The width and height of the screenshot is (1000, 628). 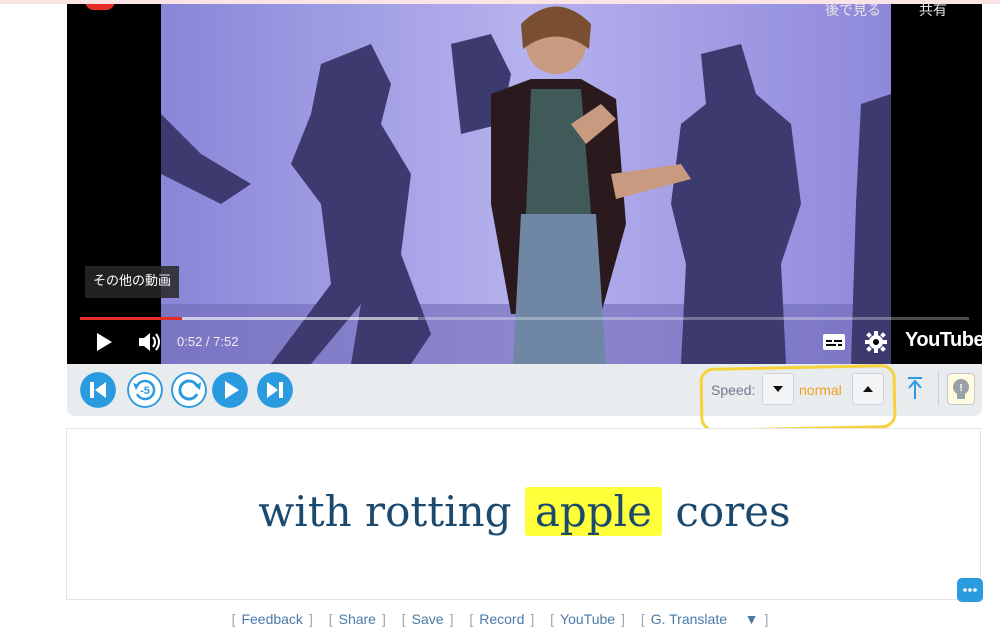 What do you see at coordinates (428, 619) in the screenshot?
I see `save-link: Save` at bounding box center [428, 619].